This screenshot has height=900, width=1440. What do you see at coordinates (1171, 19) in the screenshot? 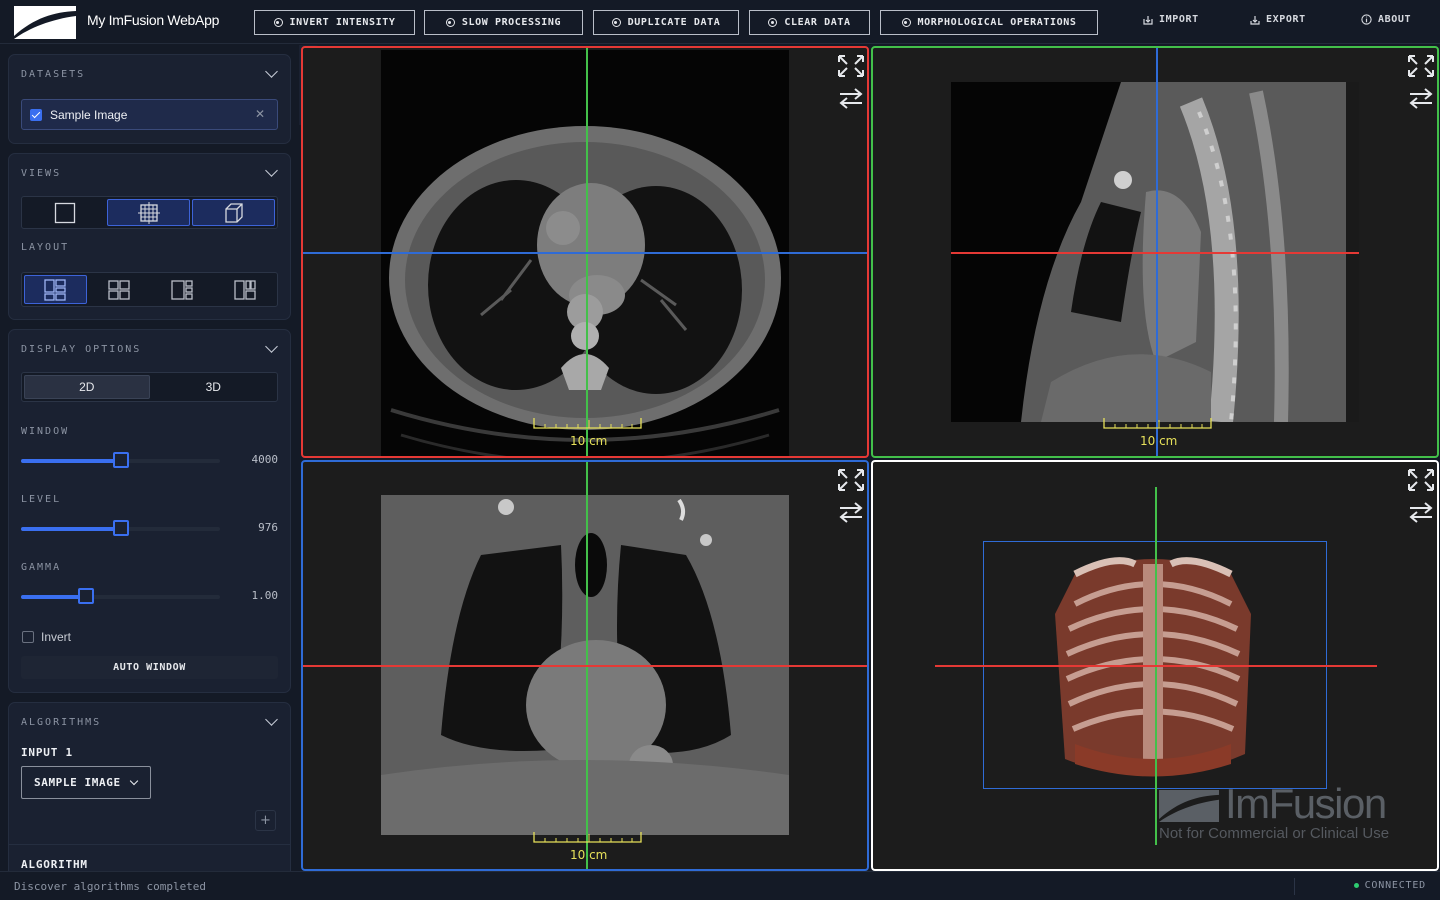
I see `import-button: IMPORT` at bounding box center [1171, 19].